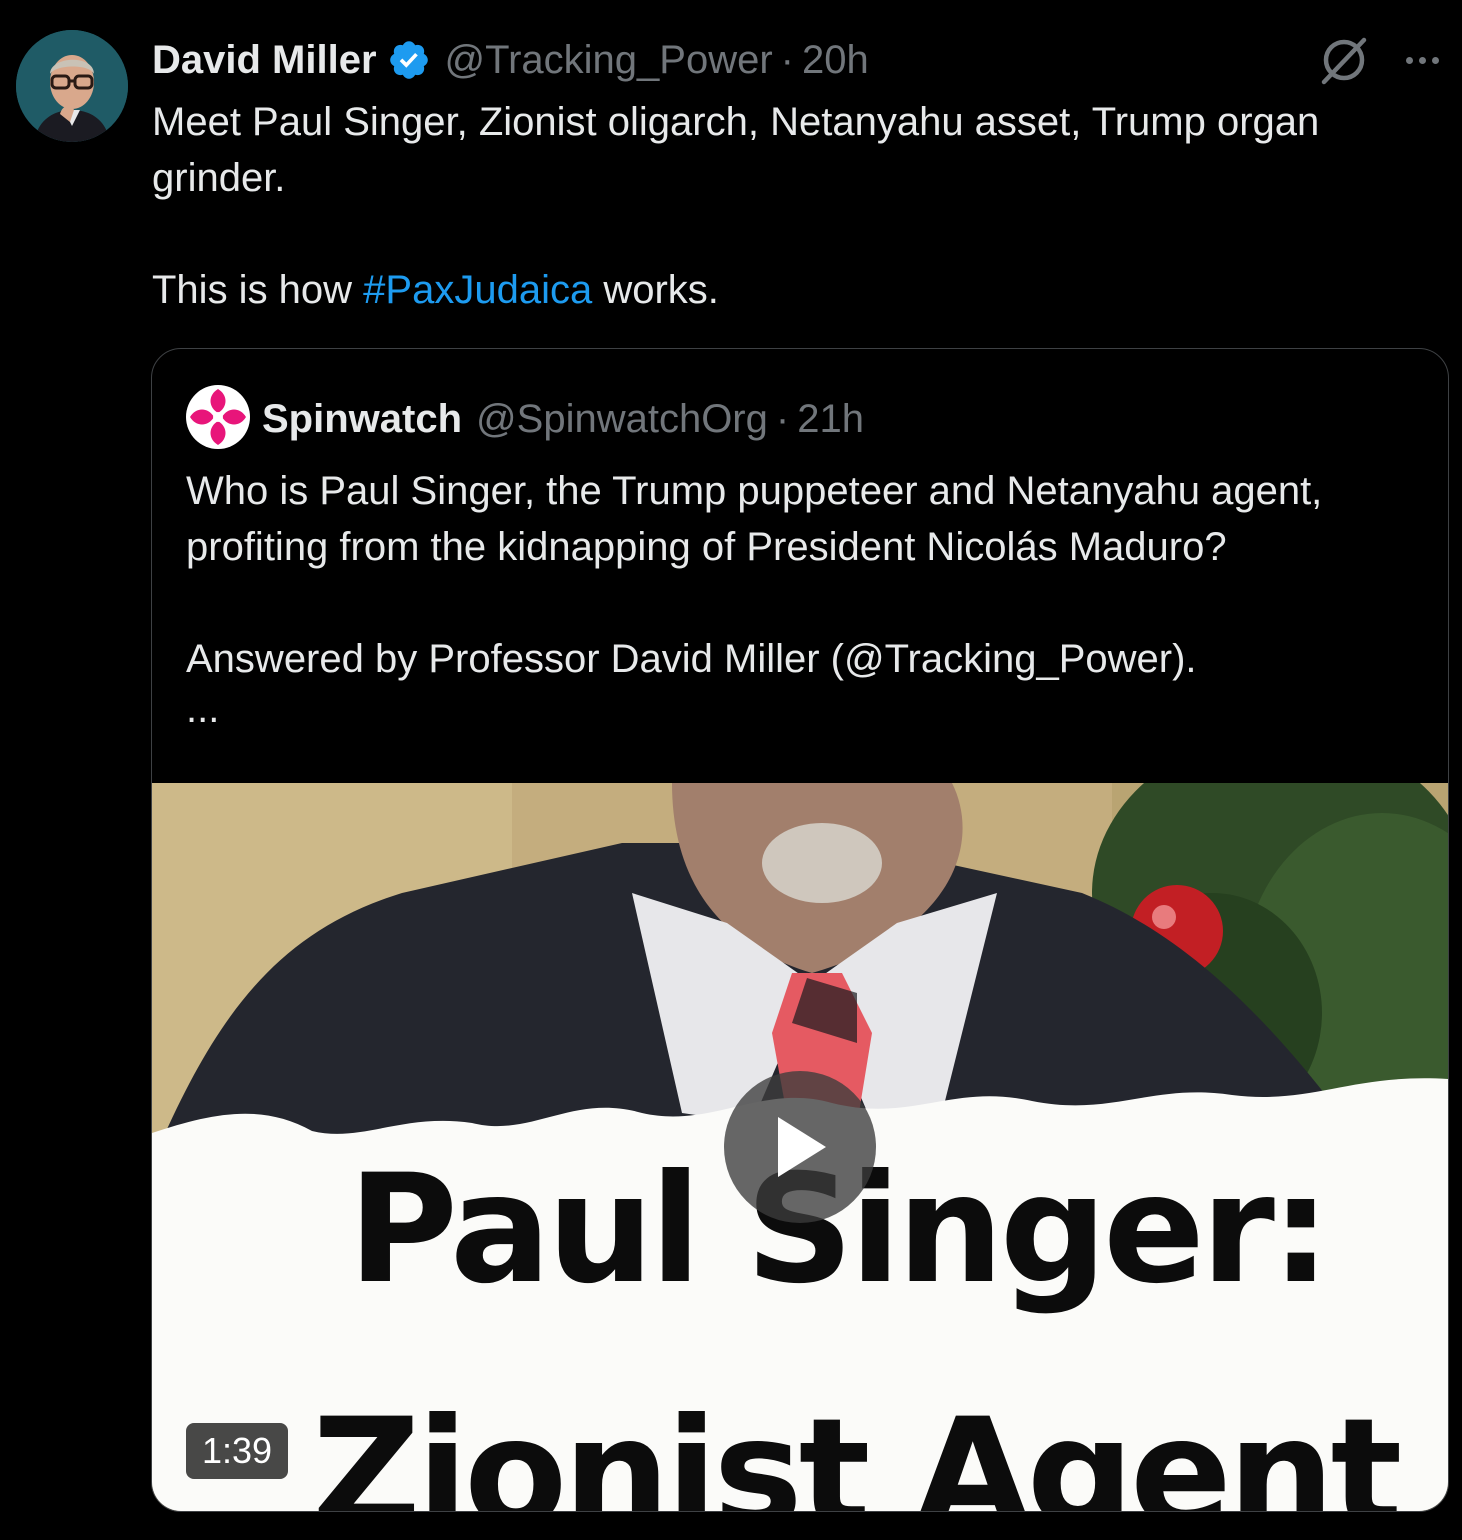 This screenshot has width=1462, height=1540. What do you see at coordinates (830, 419) in the screenshot?
I see `quoted-post-timestamp: 21h` at bounding box center [830, 419].